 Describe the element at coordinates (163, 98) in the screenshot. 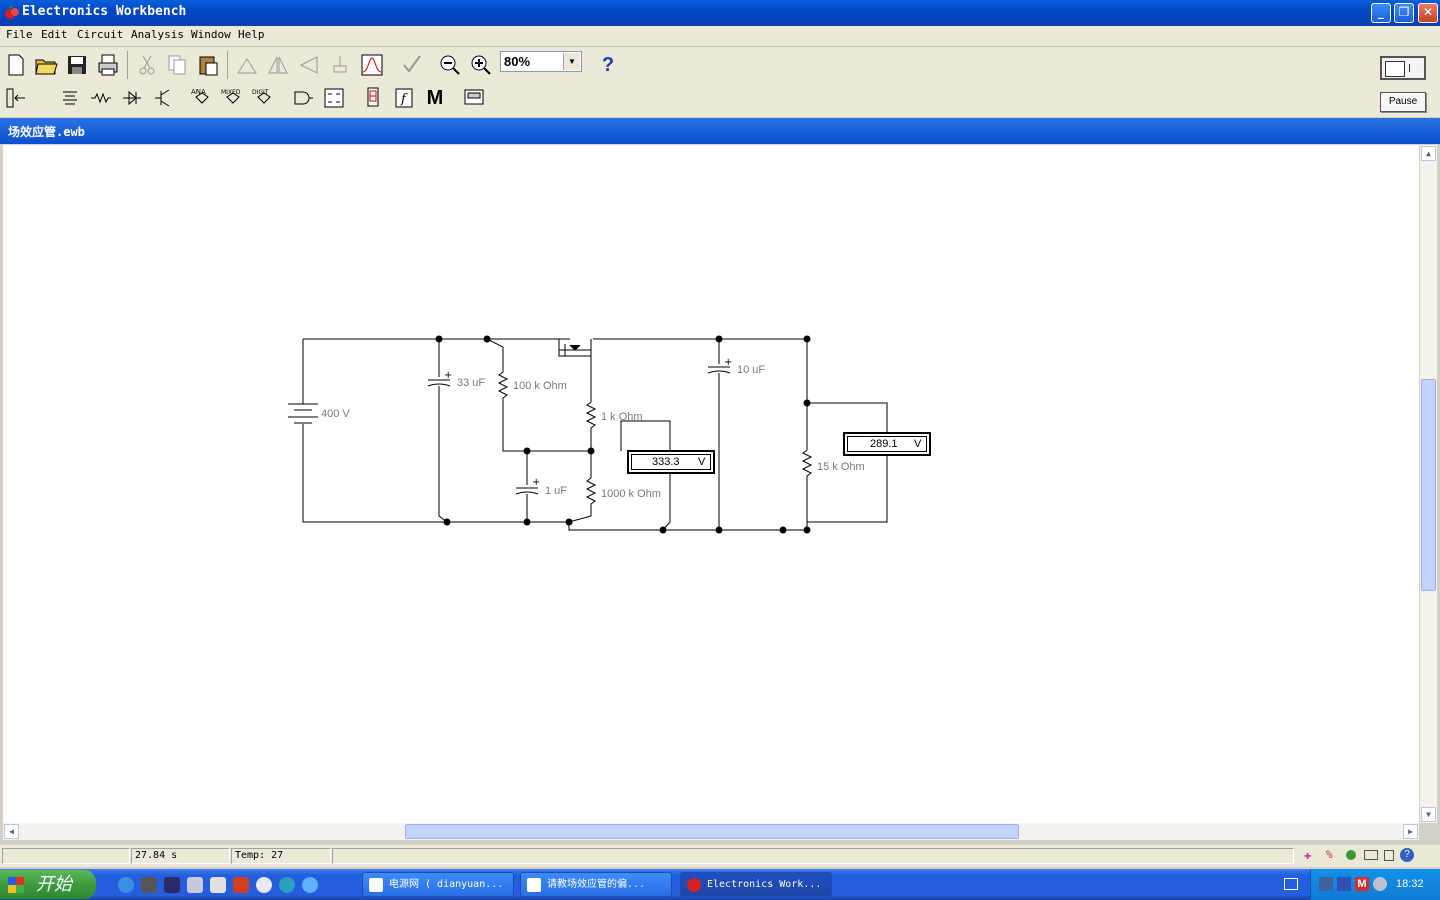

I see `transistors-bin-icon` at that location.